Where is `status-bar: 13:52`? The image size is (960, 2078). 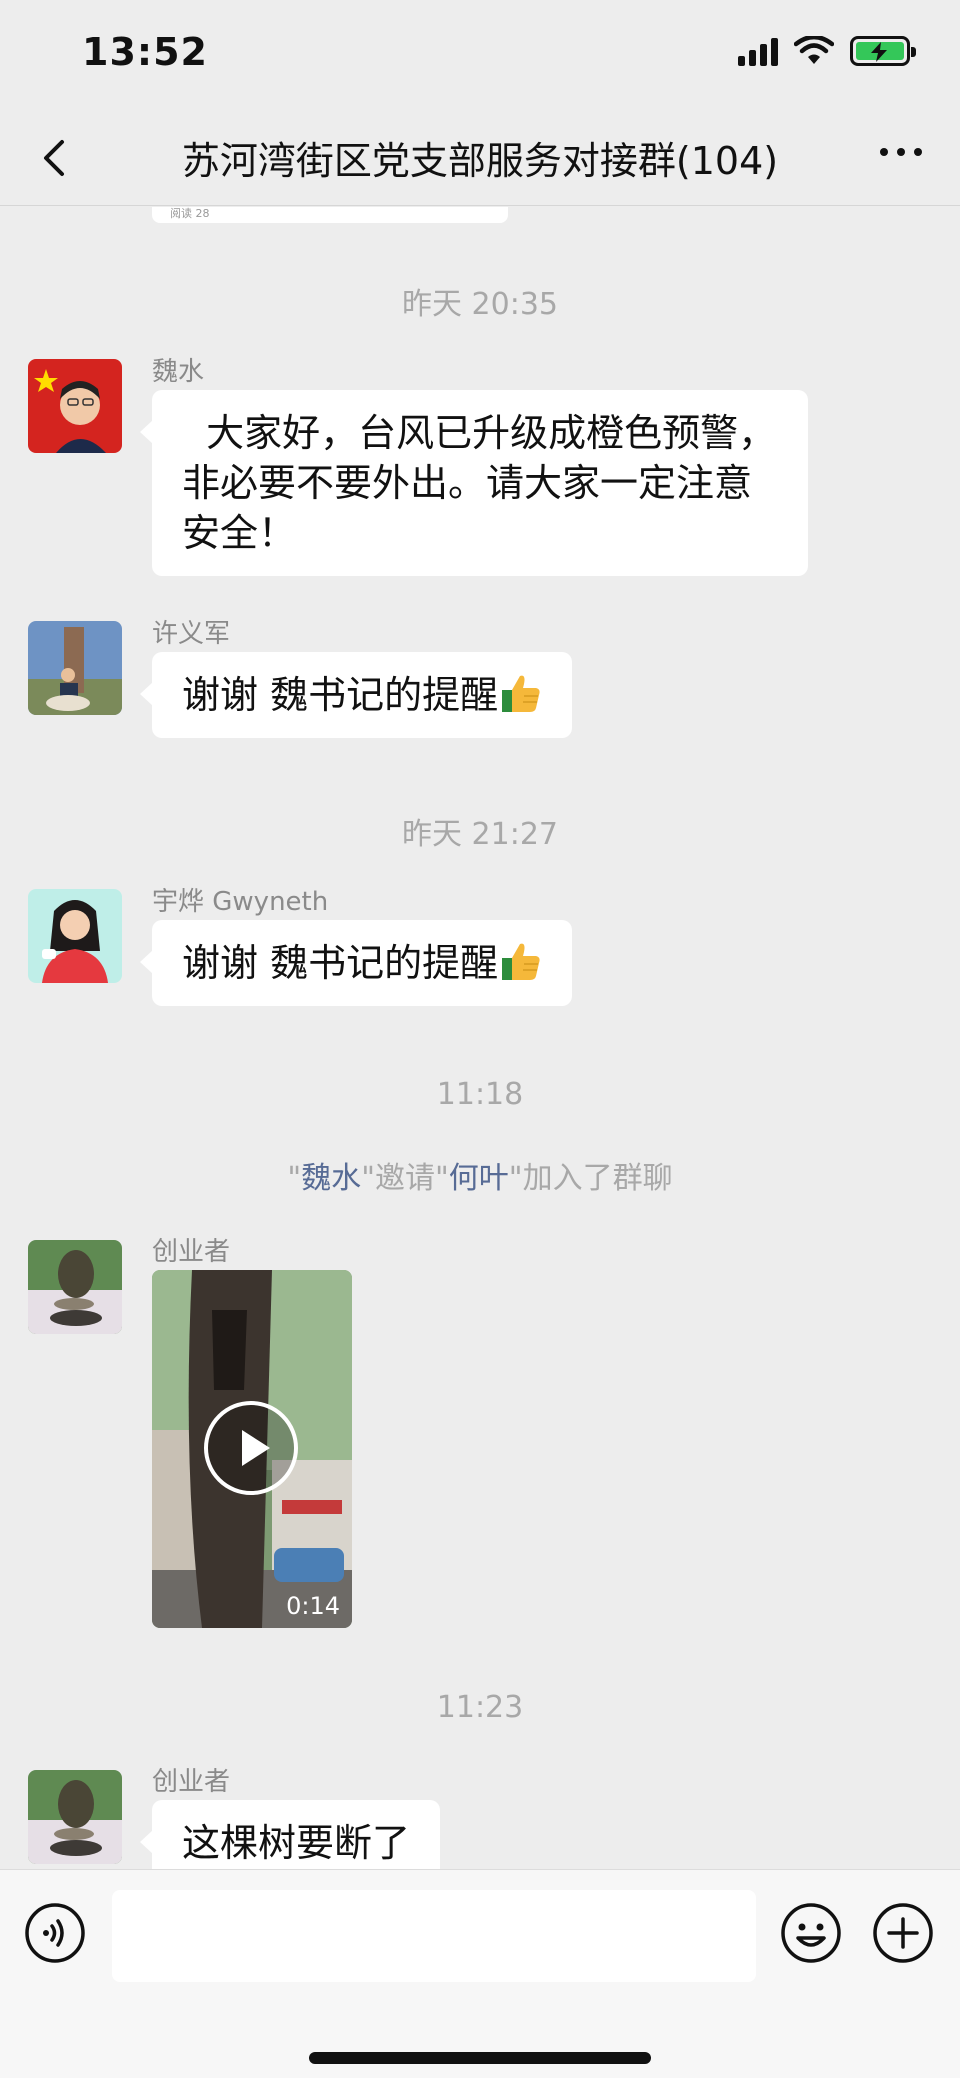
status-bar: 13:52 is located at coordinates (480, 55).